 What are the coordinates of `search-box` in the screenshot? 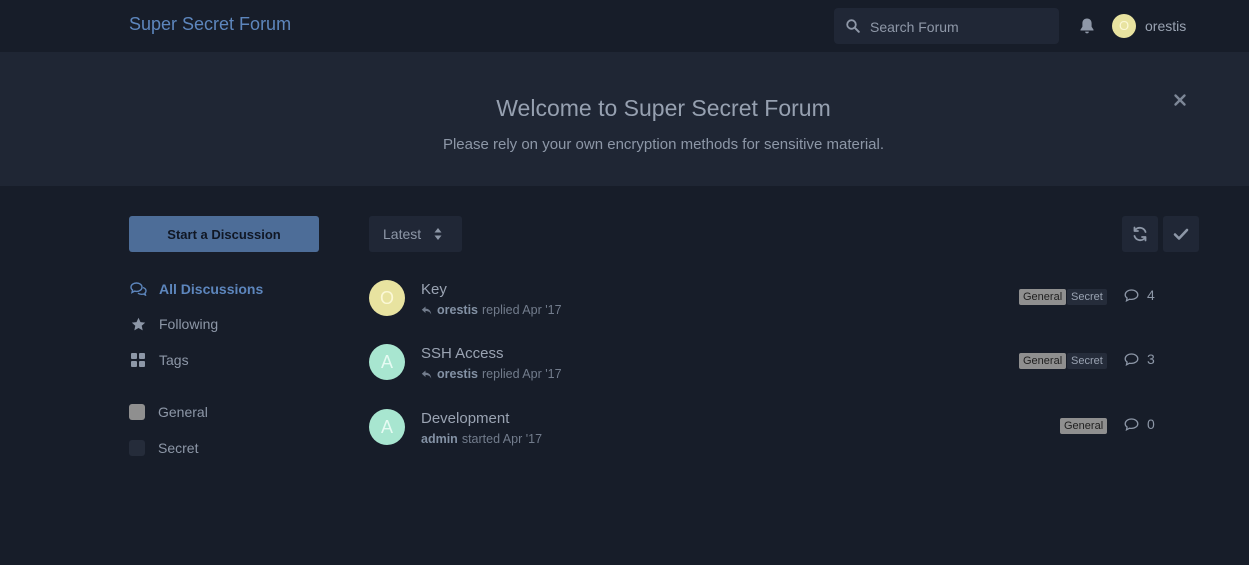 It's located at (946, 27).